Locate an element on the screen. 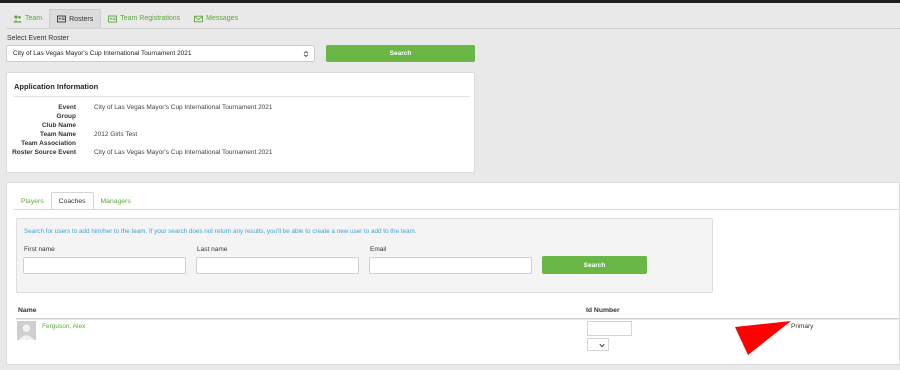 The width and height of the screenshot is (900, 370). email-label: Email is located at coordinates (378, 249).